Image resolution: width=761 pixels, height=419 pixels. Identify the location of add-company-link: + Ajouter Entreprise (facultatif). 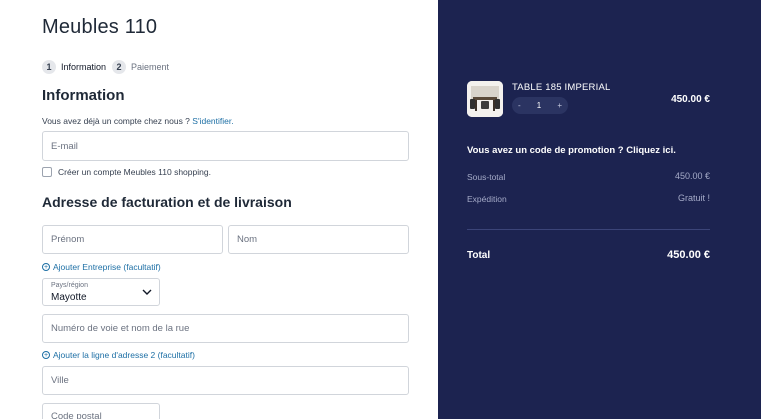
(101, 267).